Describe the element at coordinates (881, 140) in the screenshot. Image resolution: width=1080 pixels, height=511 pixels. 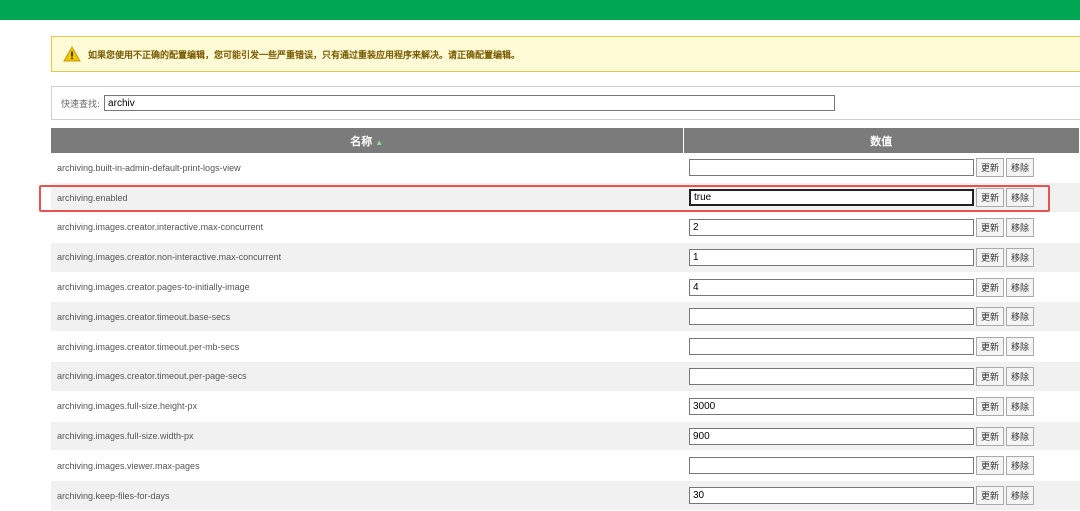
I see `value-column-header: 数值` at that location.